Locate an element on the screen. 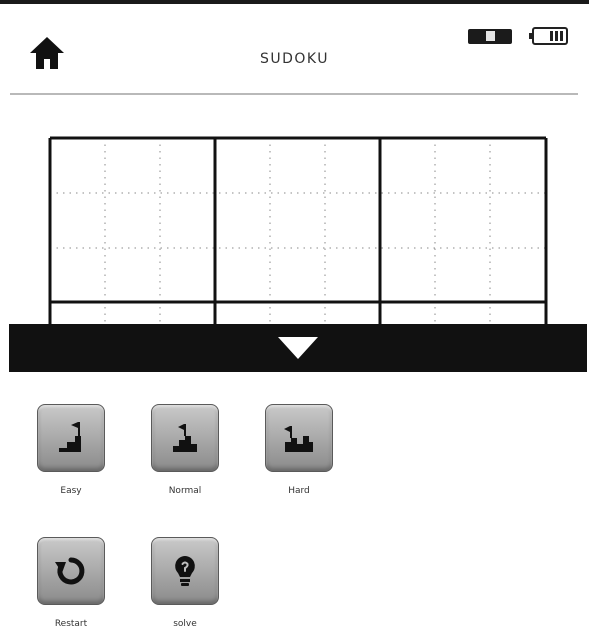 The image size is (589, 631). normal-icon-tile is located at coordinates (185, 438).